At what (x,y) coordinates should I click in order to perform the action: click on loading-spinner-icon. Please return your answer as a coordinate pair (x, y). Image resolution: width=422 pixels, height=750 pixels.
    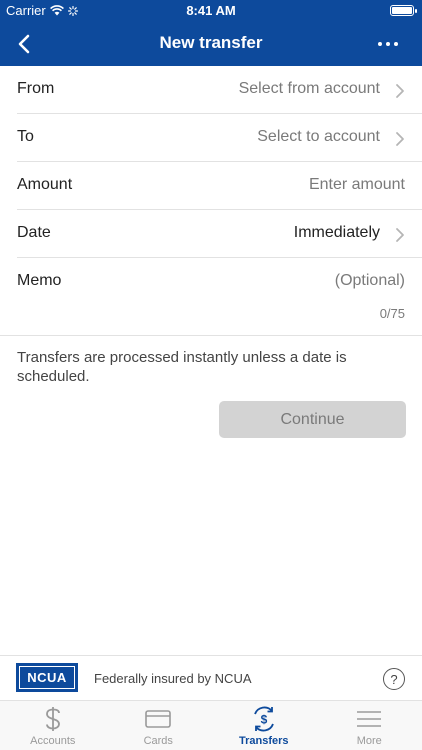
    Looking at the image, I should click on (72, 10).